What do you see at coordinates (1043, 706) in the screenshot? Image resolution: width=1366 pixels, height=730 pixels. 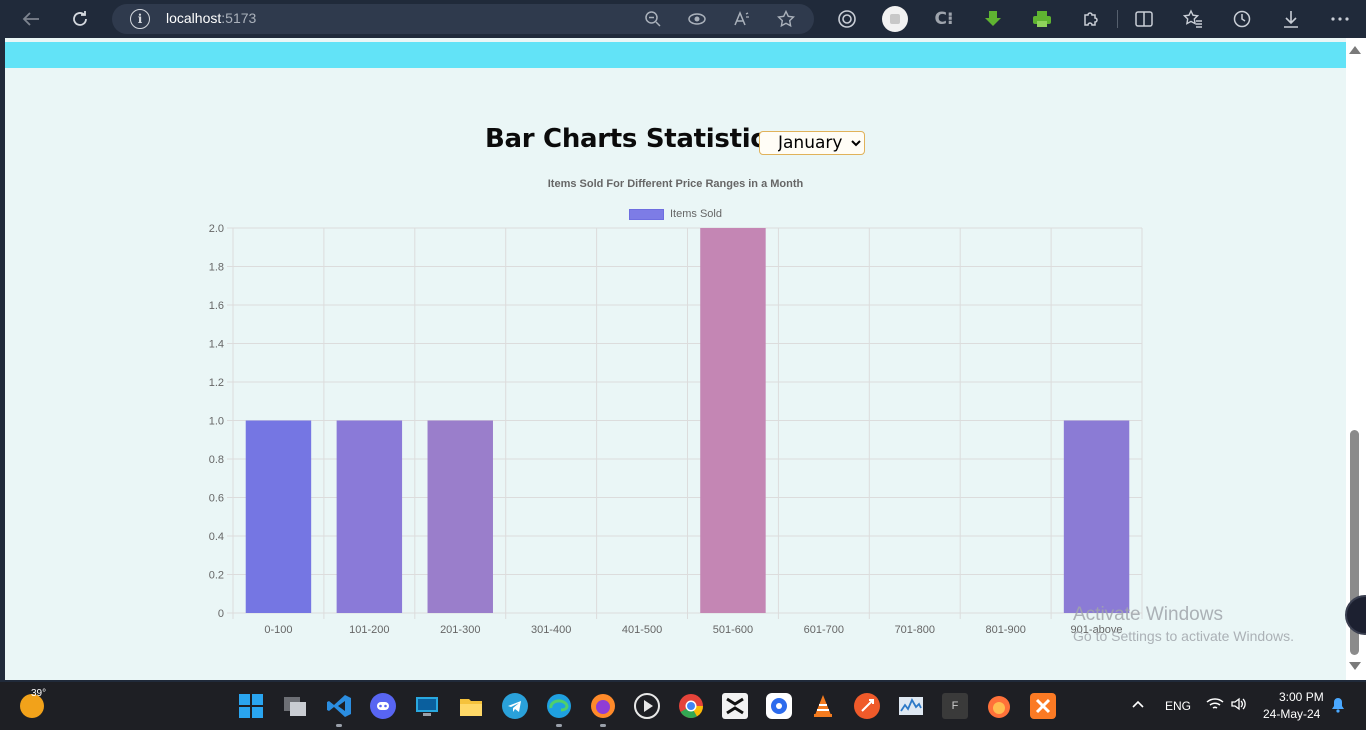 I see `xampp-icon` at bounding box center [1043, 706].